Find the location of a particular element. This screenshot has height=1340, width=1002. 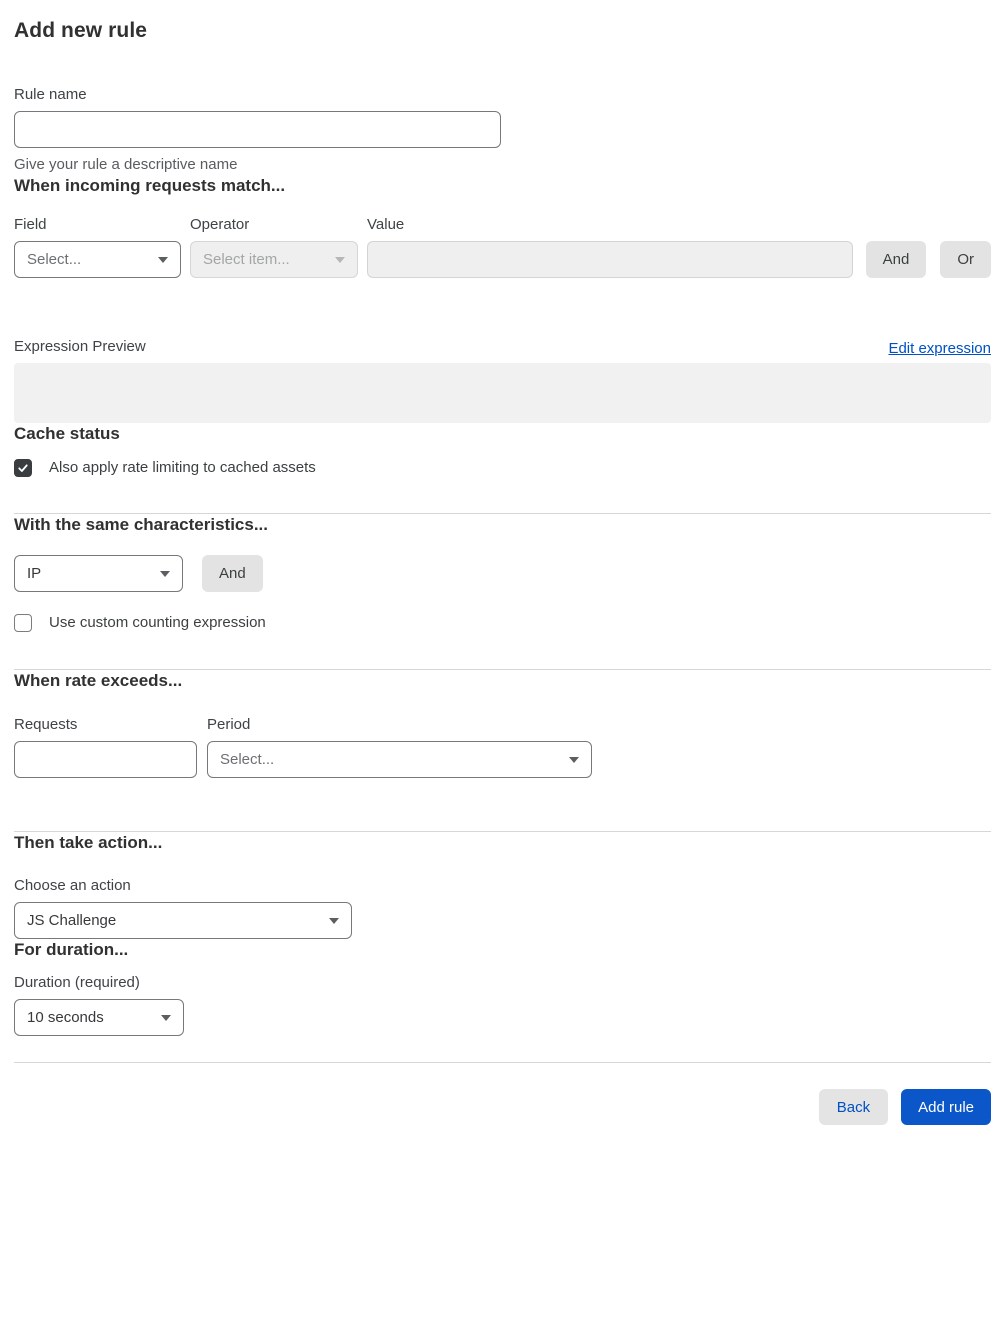

edit-expression-link: Edit expression is located at coordinates (939, 348).